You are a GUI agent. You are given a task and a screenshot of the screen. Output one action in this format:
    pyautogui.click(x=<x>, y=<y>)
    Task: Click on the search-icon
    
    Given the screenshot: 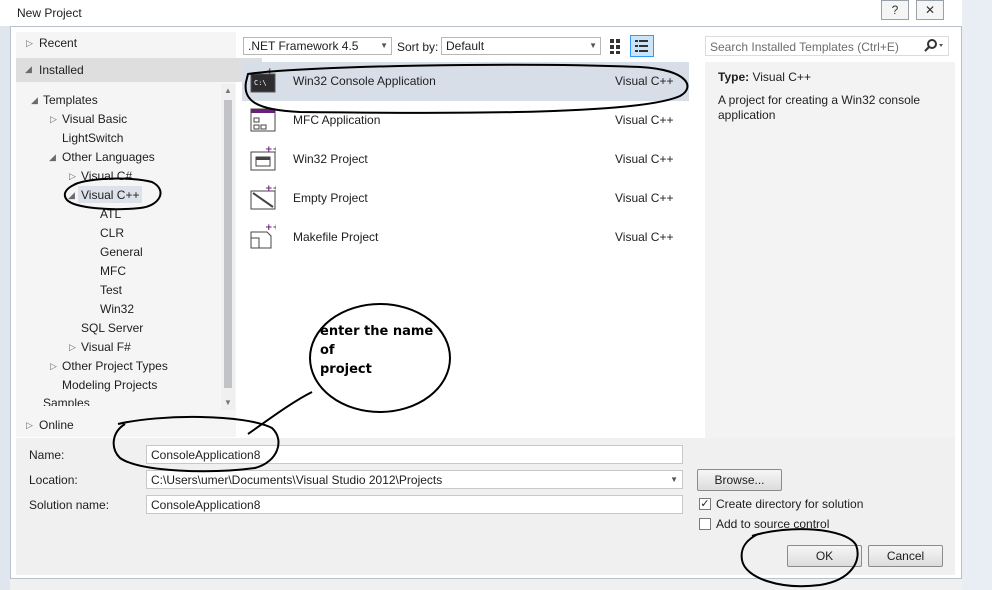 What is the action you would take?
    pyautogui.click(x=933, y=45)
    